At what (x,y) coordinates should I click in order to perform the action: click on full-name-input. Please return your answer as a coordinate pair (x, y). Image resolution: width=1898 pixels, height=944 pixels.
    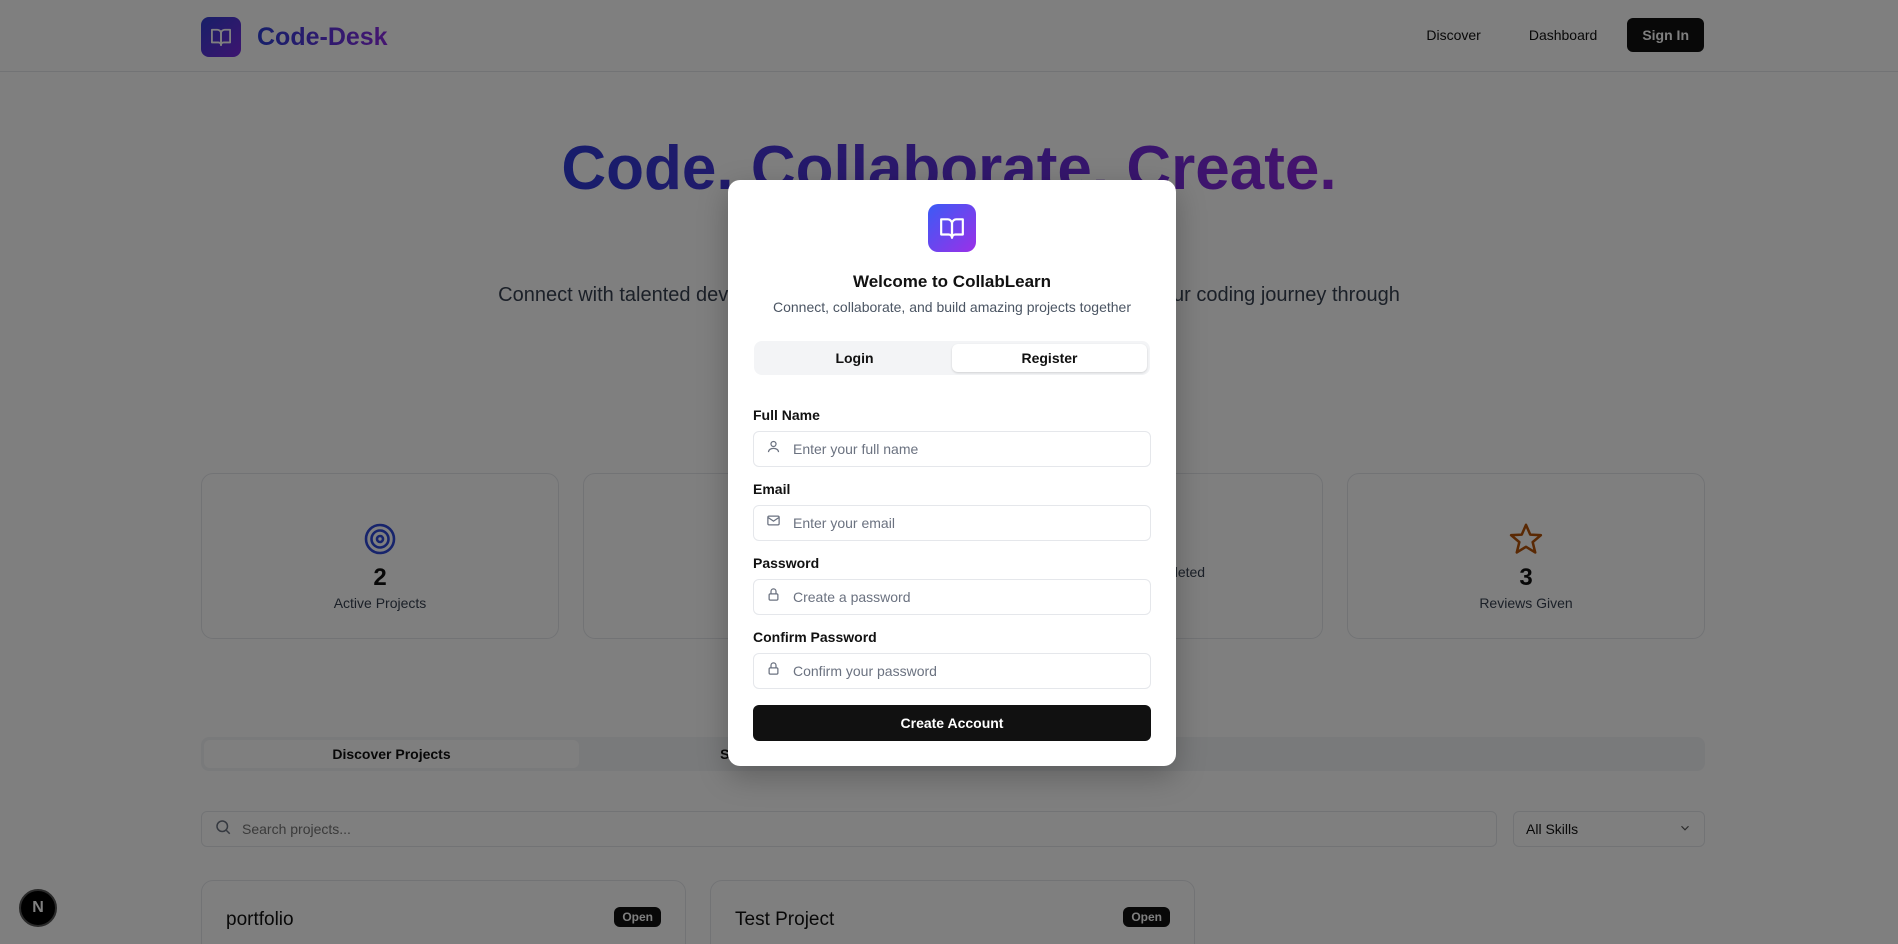
    Looking at the image, I should click on (971, 449).